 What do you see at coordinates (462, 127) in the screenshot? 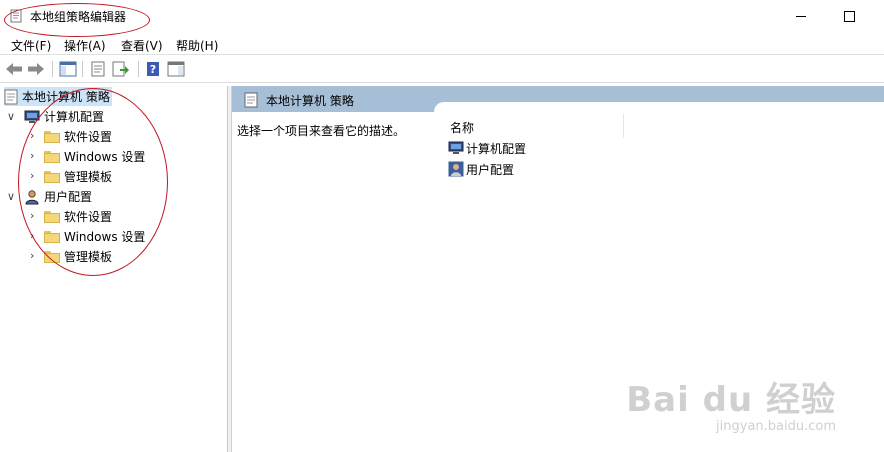
I see `column-header-name: 名称` at bounding box center [462, 127].